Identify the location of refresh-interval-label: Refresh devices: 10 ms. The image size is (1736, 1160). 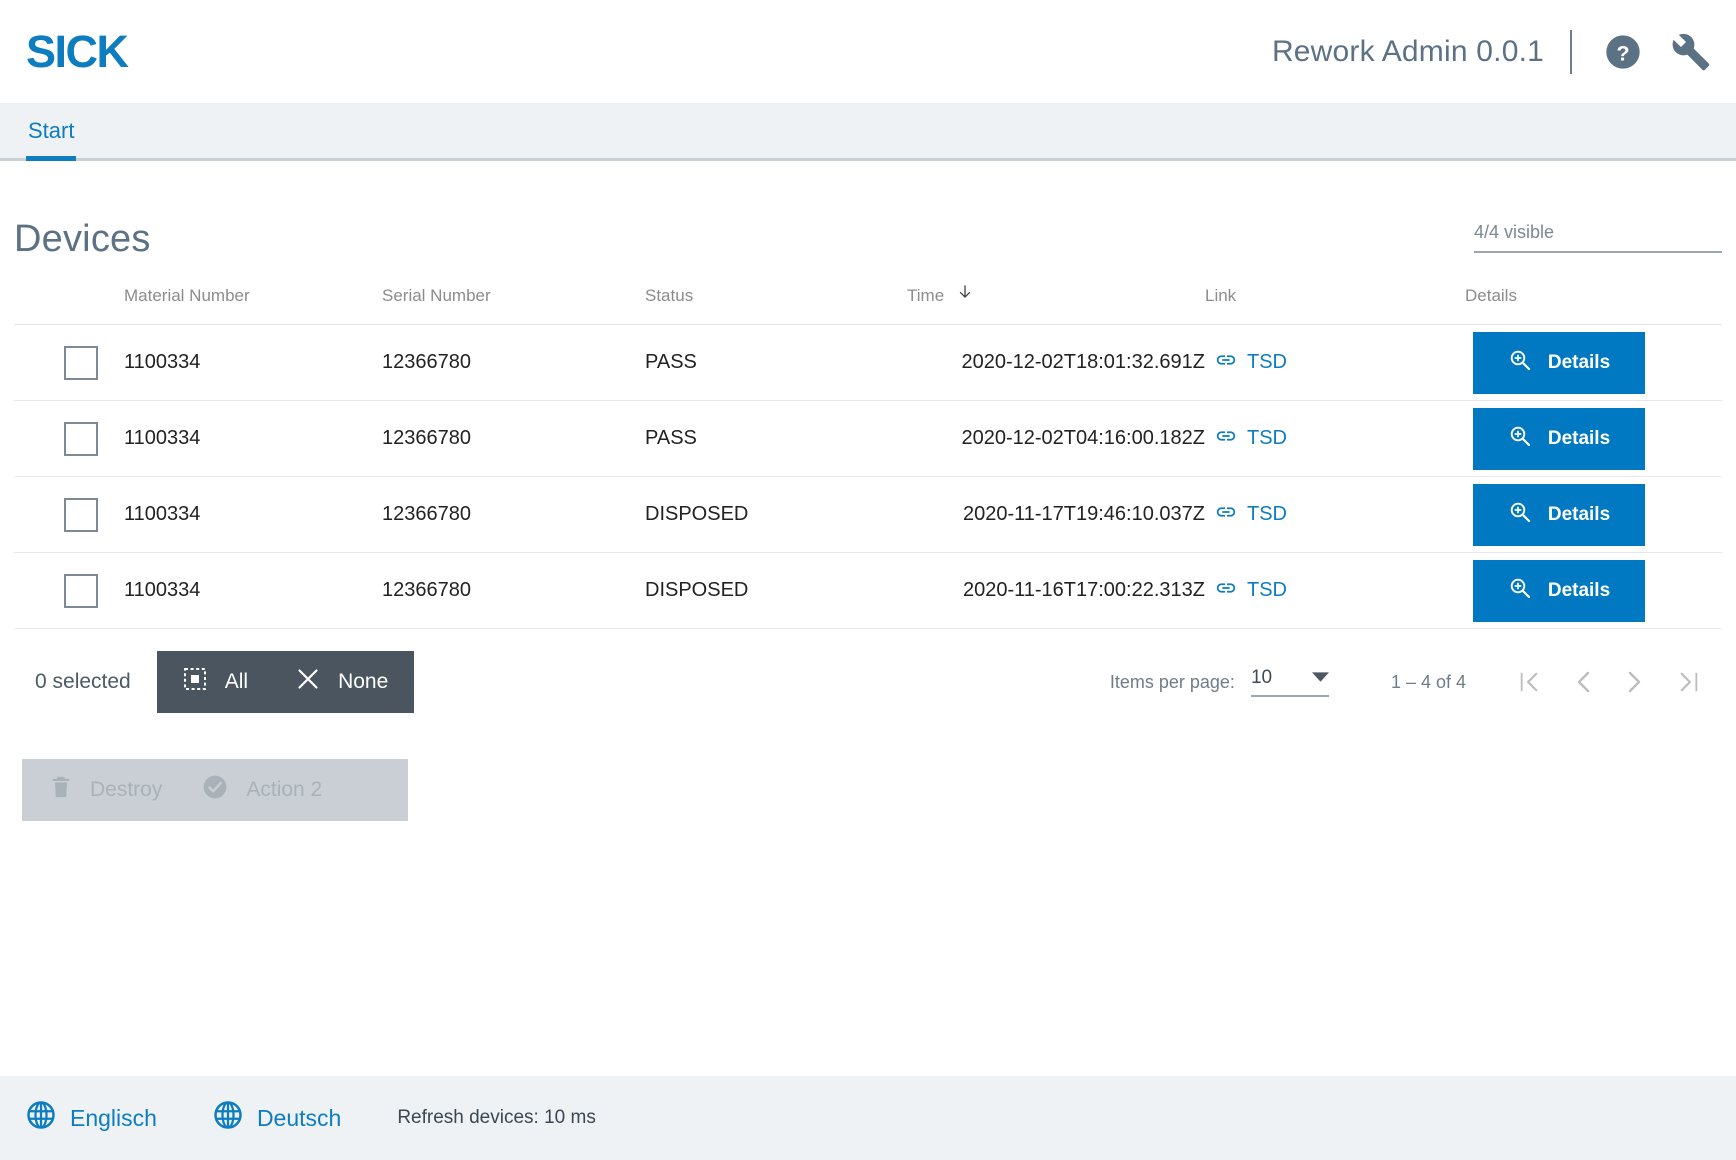
(496, 1117).